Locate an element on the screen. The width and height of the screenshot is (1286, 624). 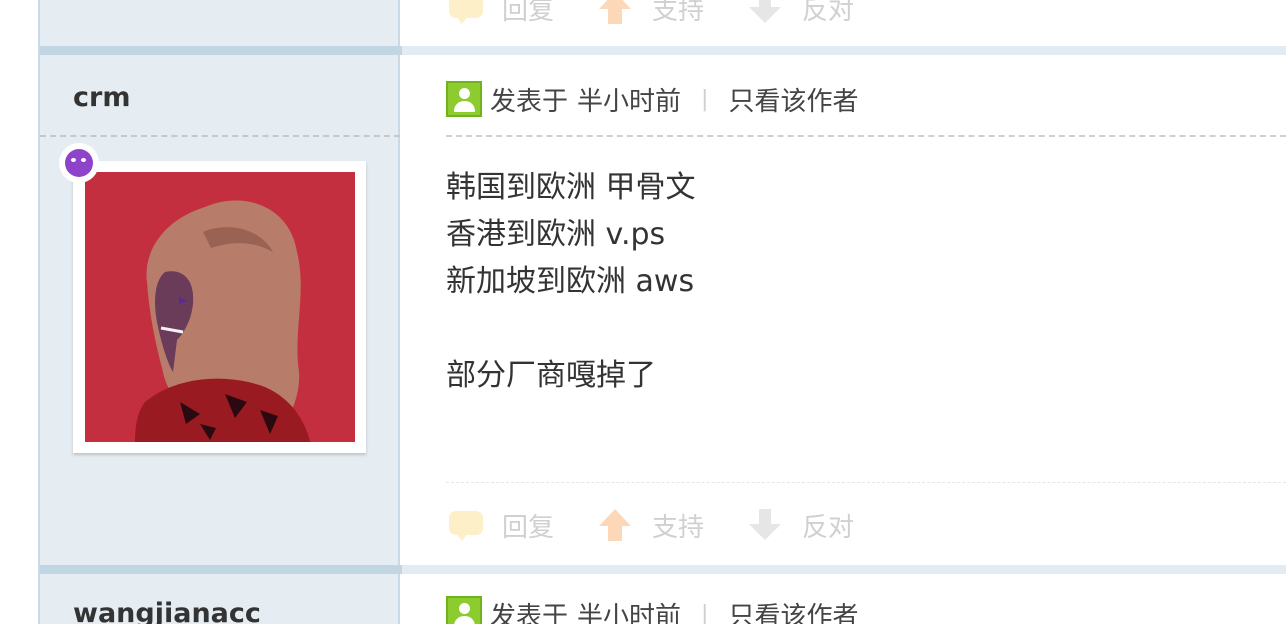
post-footer-divider is located at coordinates (866, 482).